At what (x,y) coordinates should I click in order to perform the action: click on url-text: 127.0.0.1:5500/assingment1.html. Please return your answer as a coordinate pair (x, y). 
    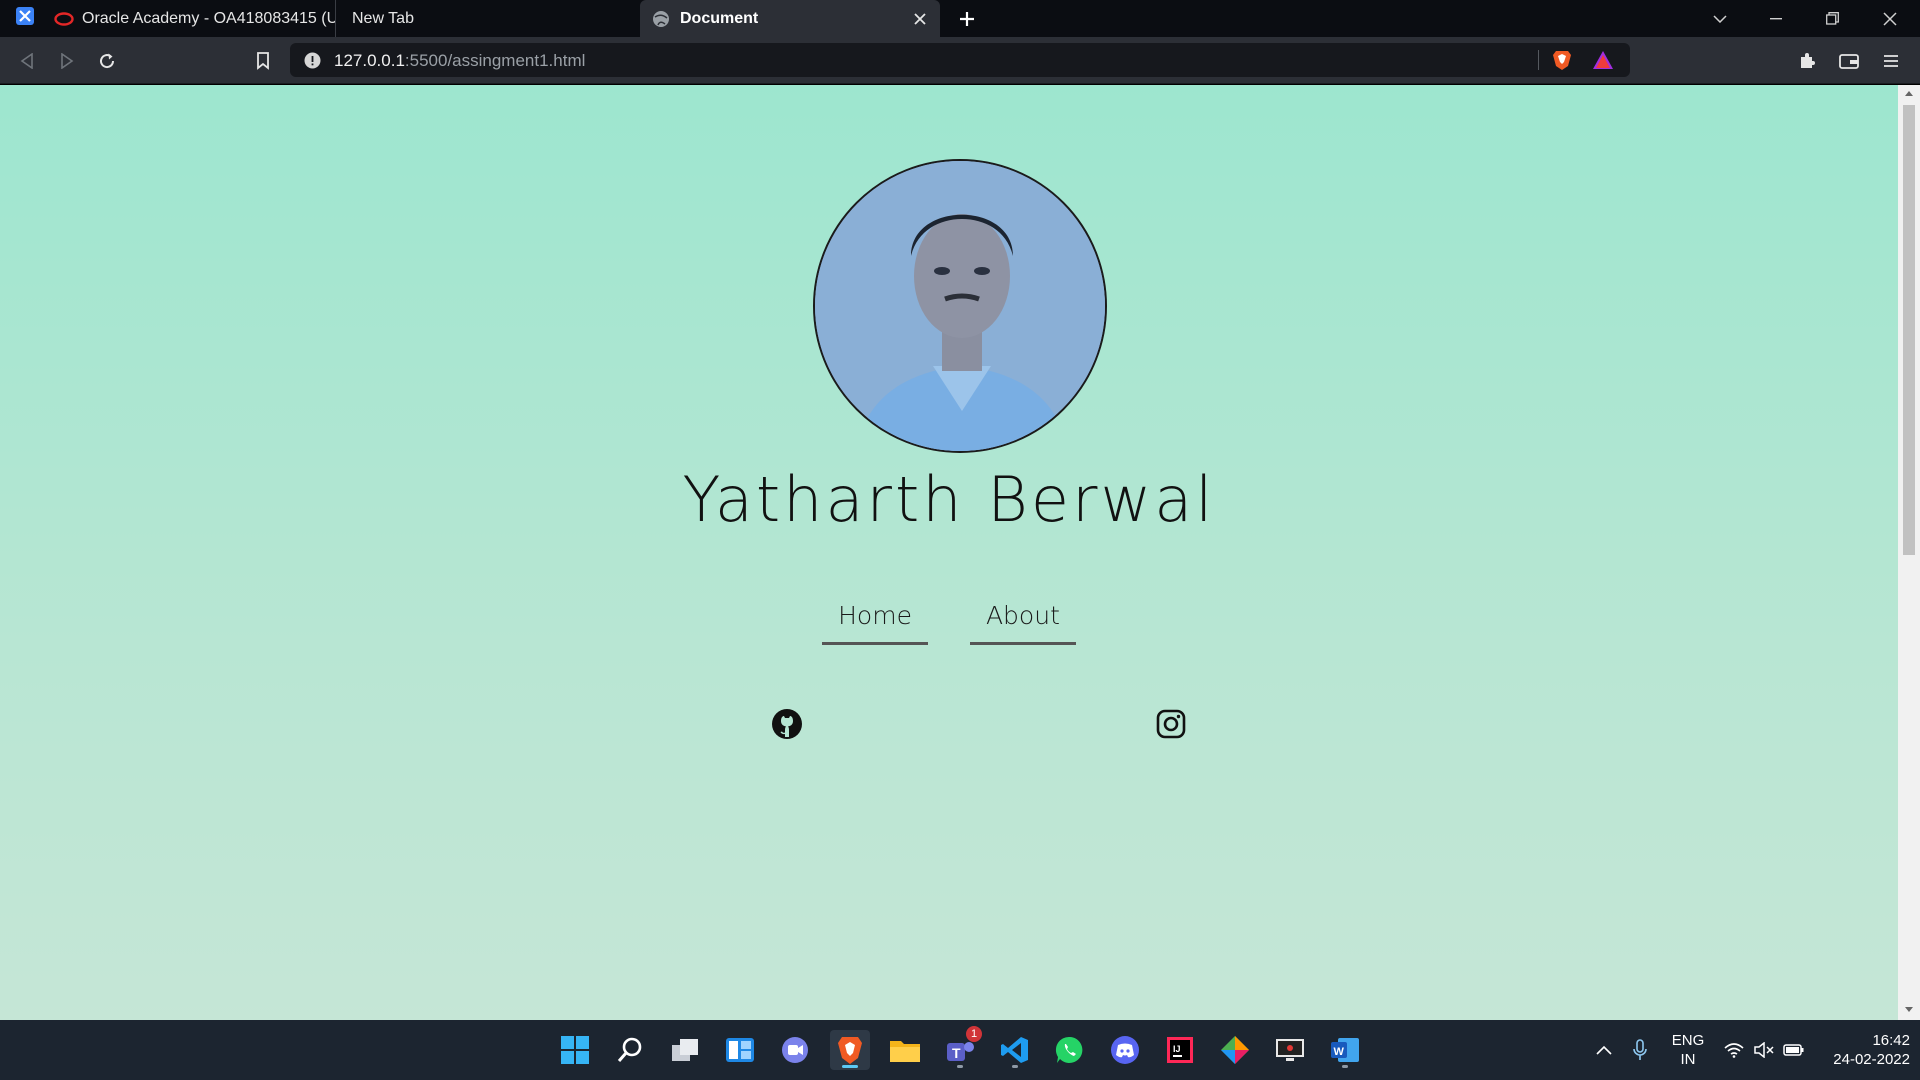
    Looking at the image, I should click on (459, 61).